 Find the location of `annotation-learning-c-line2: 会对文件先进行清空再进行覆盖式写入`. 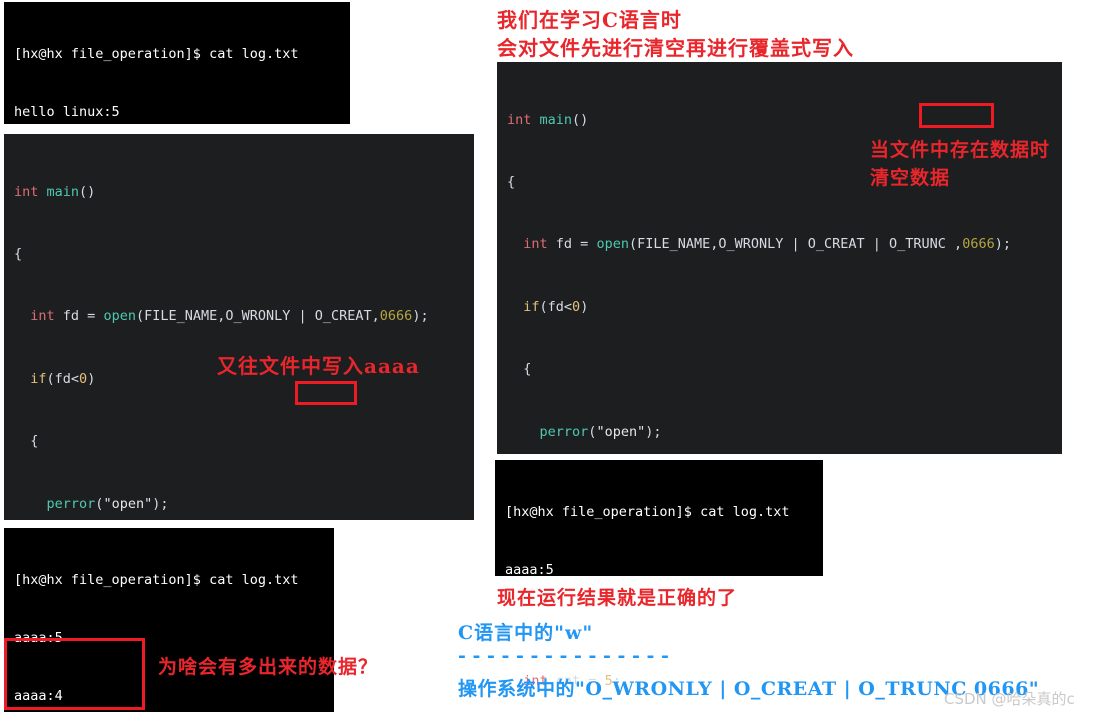

annotation-learning-c-line2: 会对文件先进行清空再进行覆盖式写入 is located at coordinates (675, 48).